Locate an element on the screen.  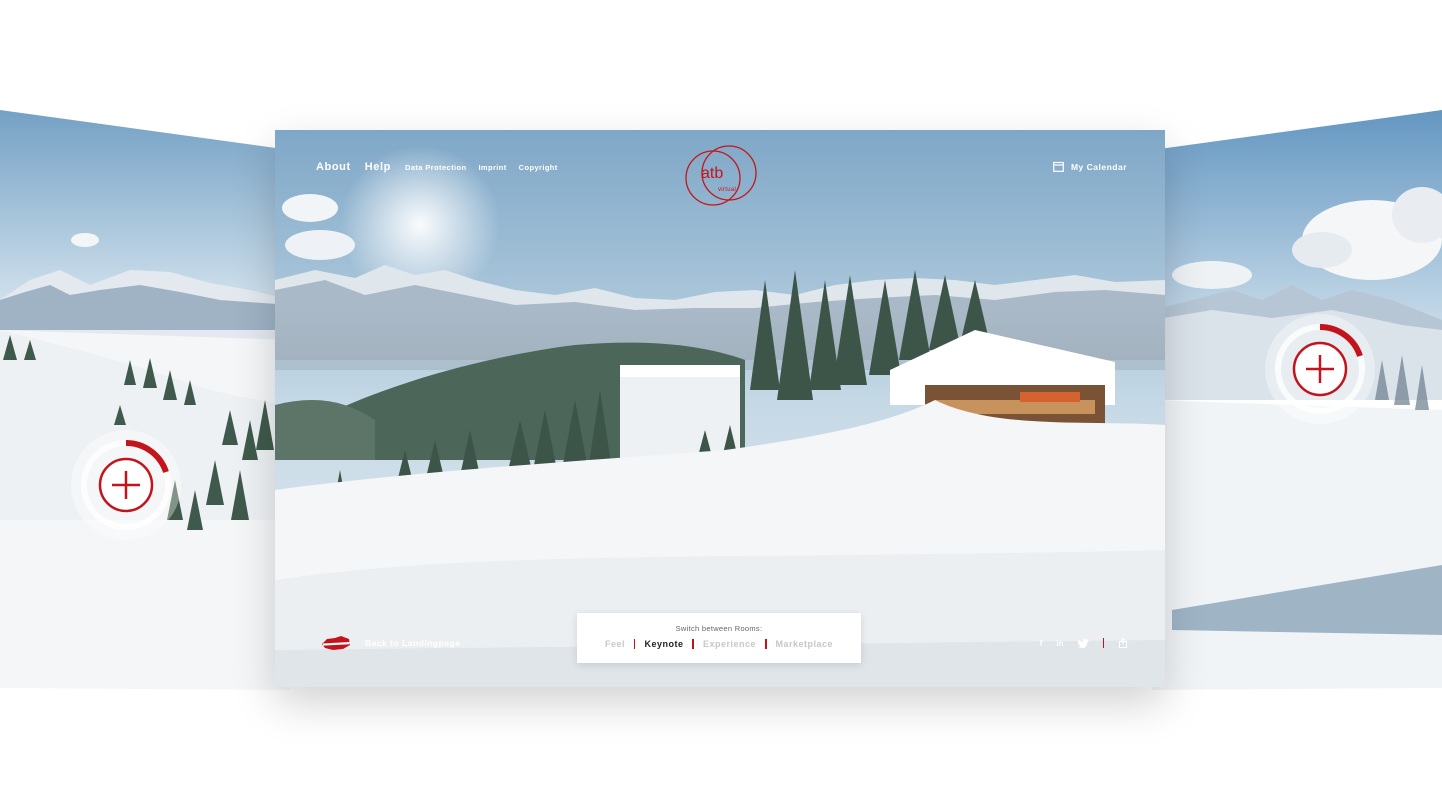
nav-data-protection: Data Protection is located at coordinates (435, 167).